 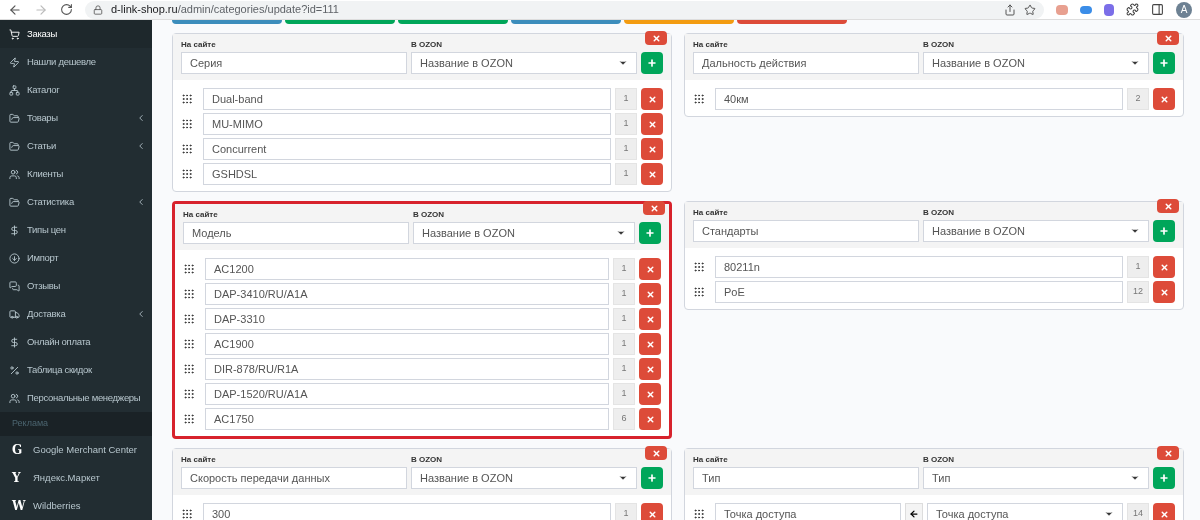 I want to click on sidebar-item: Доставка, so click(x=76, y=314).